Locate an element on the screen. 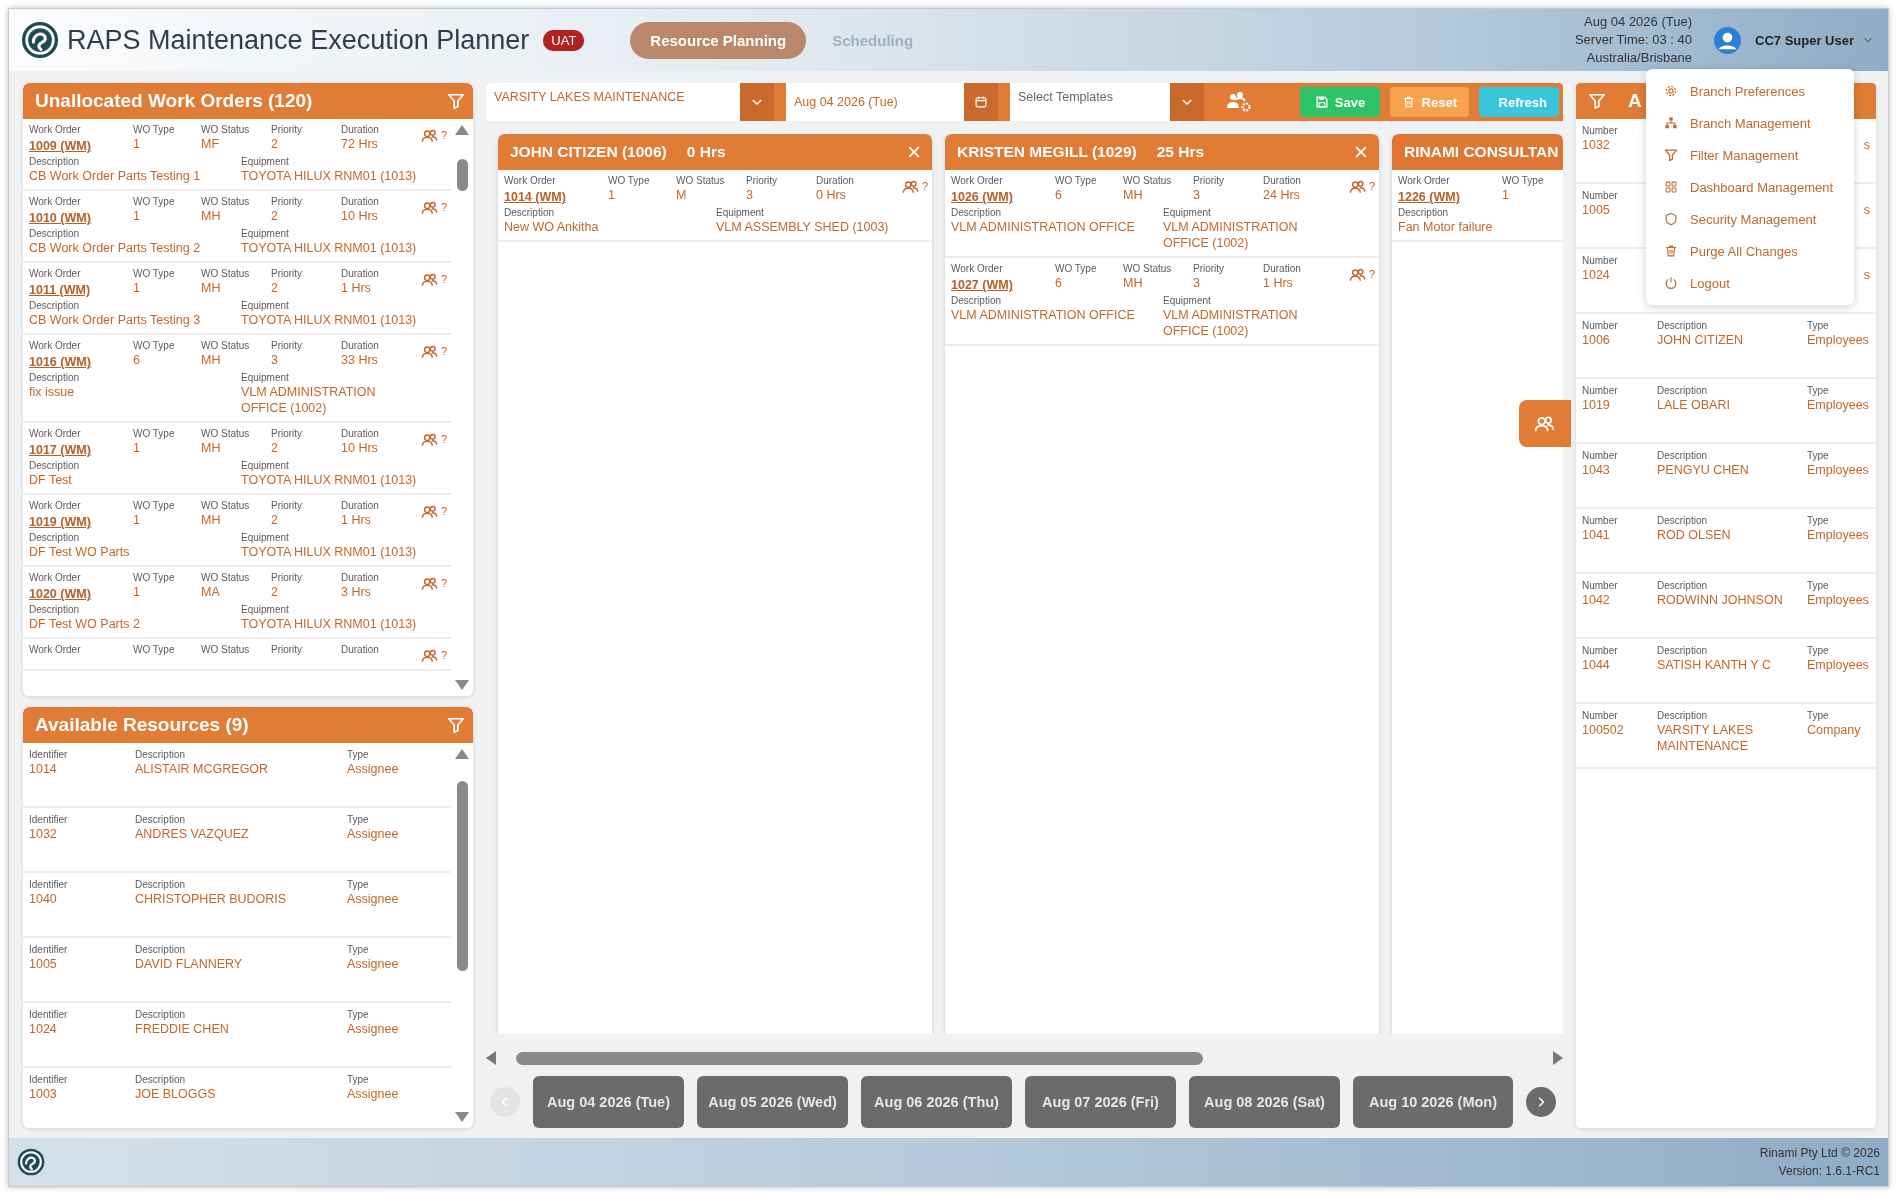 The height and width of the screenshot is (1195, 1897). field-value: 33 Hrs is located at coordinates (360, 360).